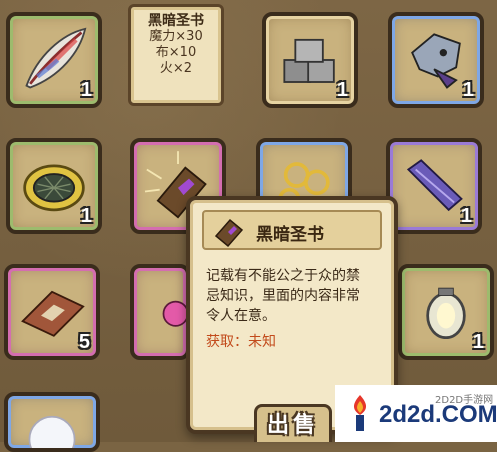 The height and width of the screenshot is (452, 497). I want to click on slot-feather: 1, so click(54, 60).